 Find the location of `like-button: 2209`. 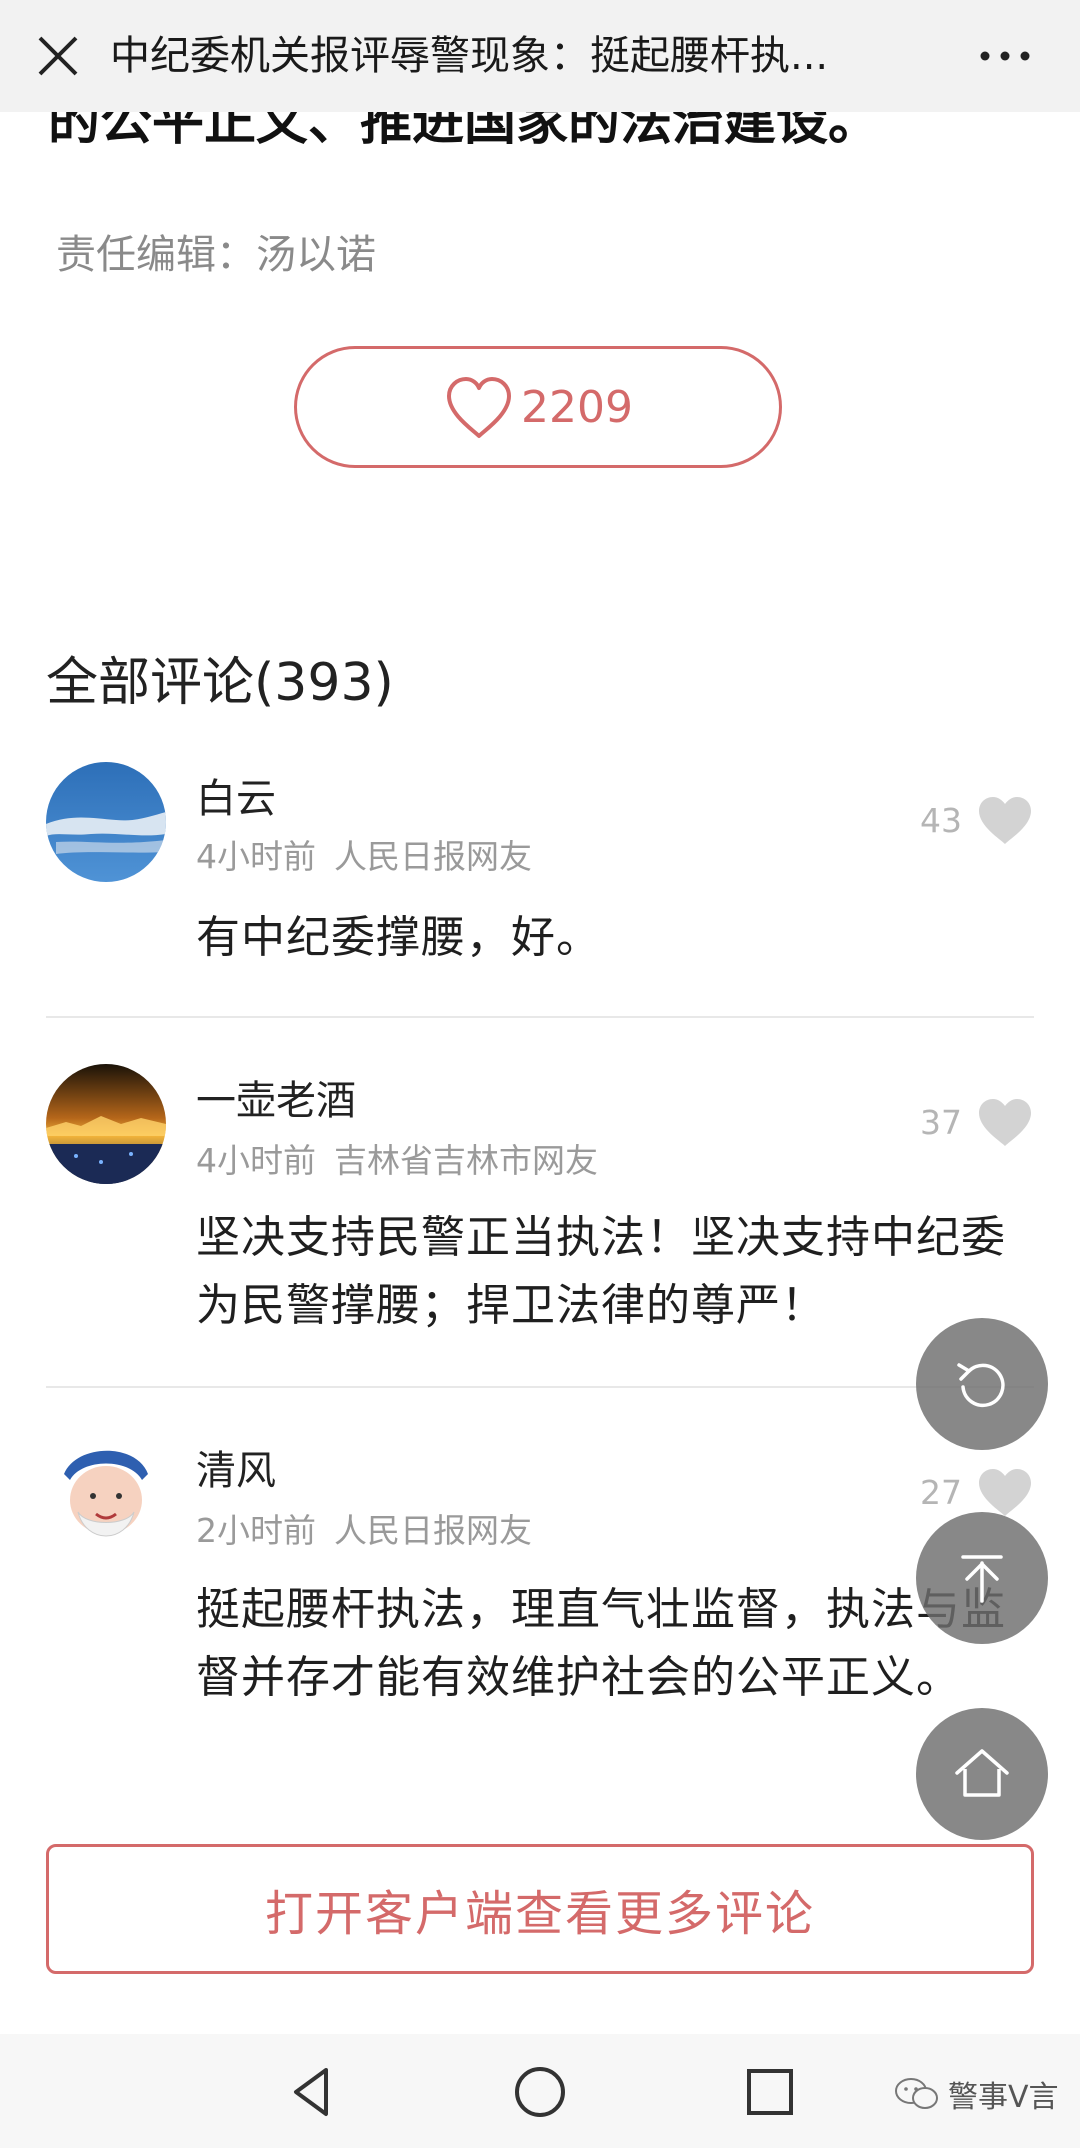

like-button: 2209 is located at coordinates (538, 407).